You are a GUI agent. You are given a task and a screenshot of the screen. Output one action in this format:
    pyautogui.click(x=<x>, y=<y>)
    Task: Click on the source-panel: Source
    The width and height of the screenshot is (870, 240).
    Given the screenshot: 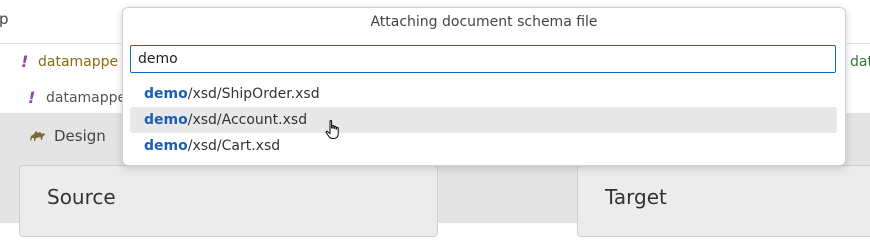 What is the action you would take?
    pyautogui.click(x=228, y=201)
    